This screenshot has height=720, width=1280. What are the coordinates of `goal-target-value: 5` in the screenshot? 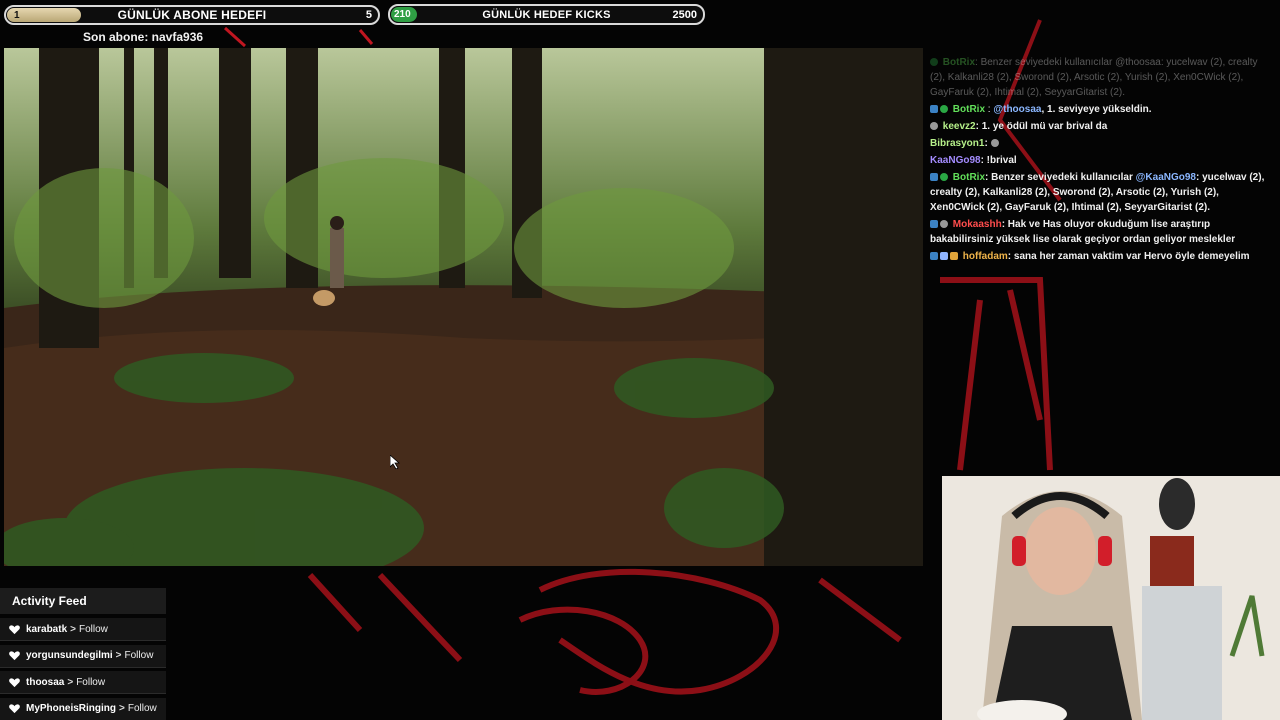 It's located at (368, 15).